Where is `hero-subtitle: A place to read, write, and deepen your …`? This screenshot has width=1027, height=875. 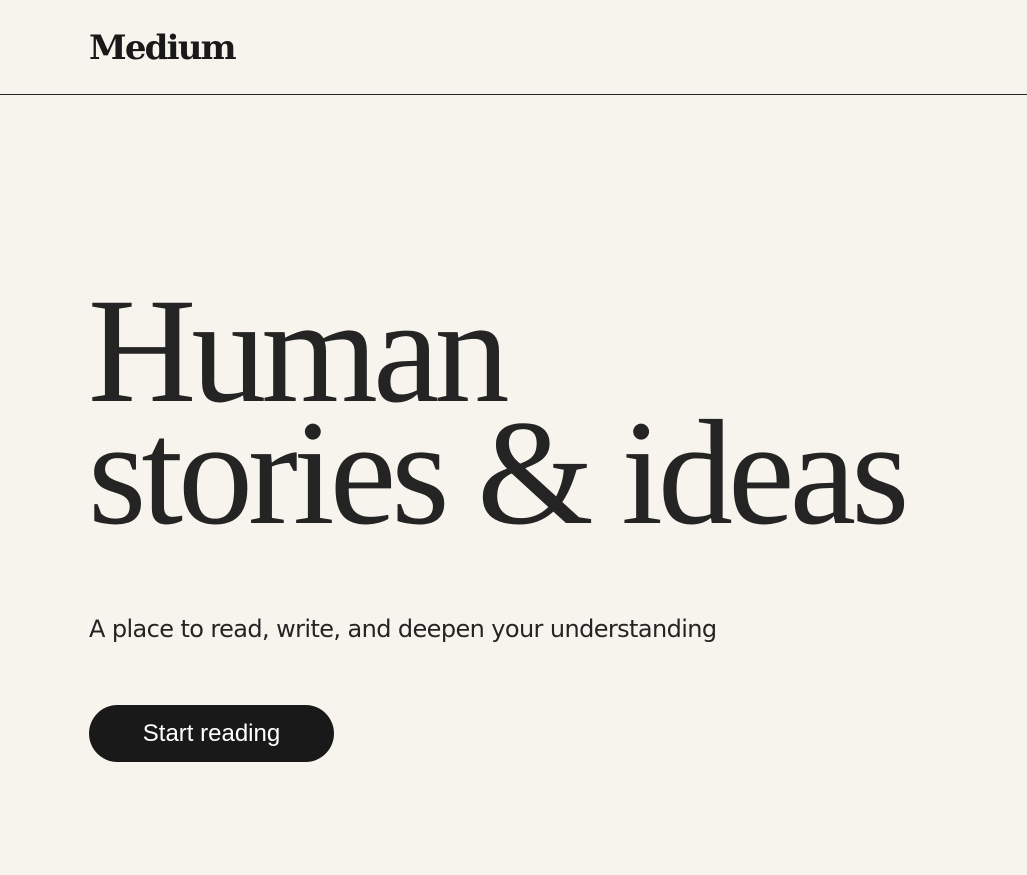 hero-subtitle: A place to read, write, and deepen your … is located at coordinates (403, 629).